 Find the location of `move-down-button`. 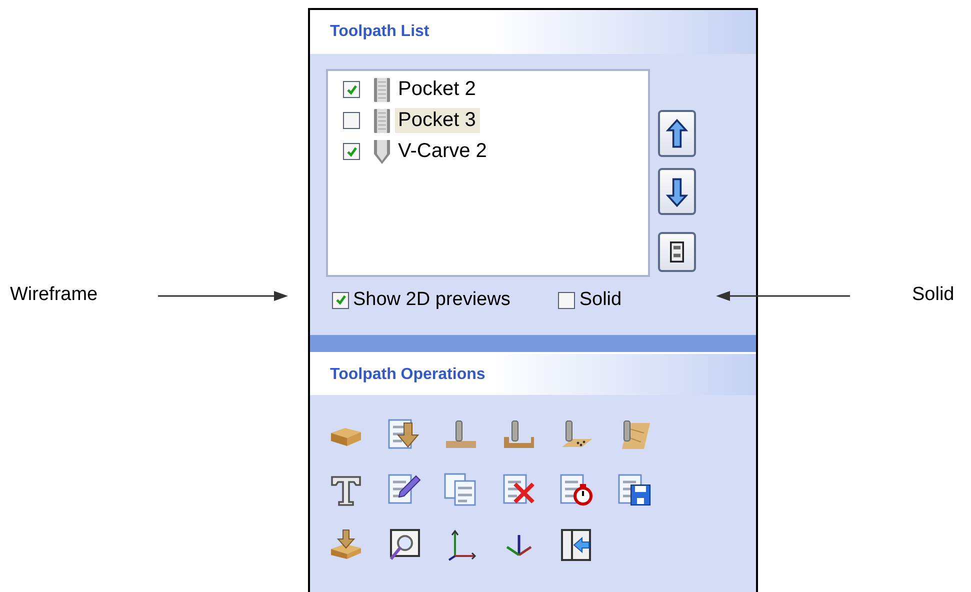

move-down-button is located at coordinates (677, 191).